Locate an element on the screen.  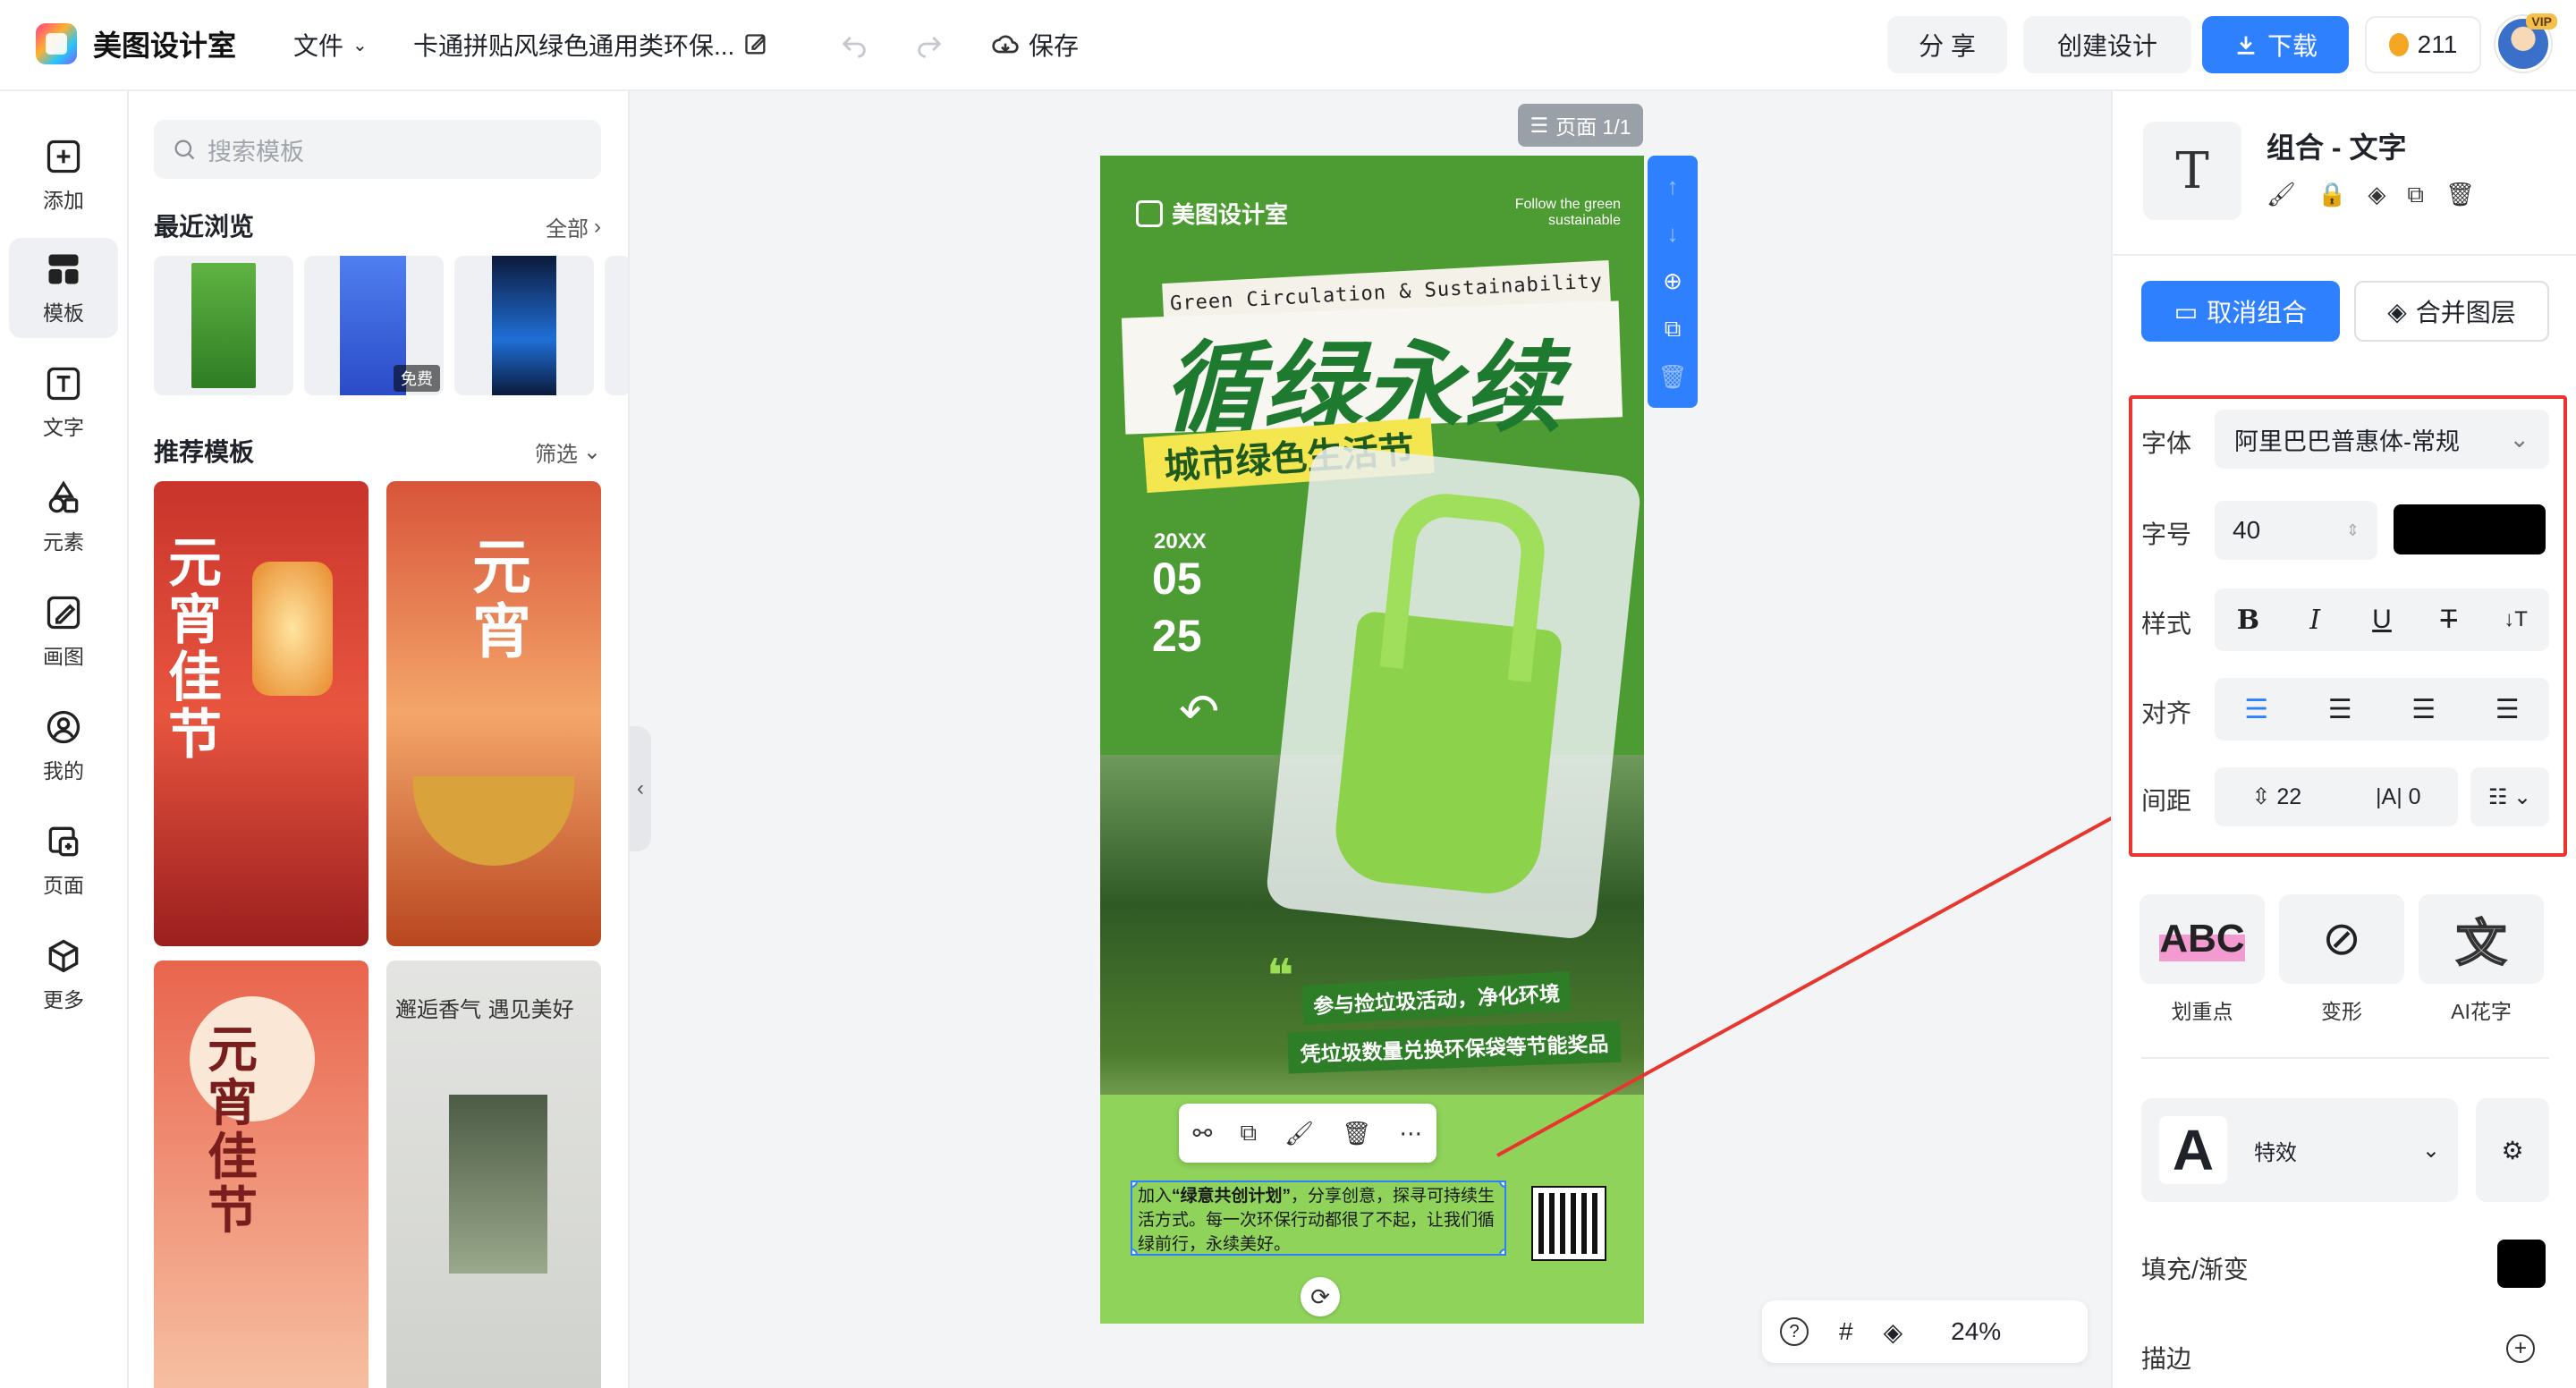
grid-icon: # is located at coordinates (1846, 1332).